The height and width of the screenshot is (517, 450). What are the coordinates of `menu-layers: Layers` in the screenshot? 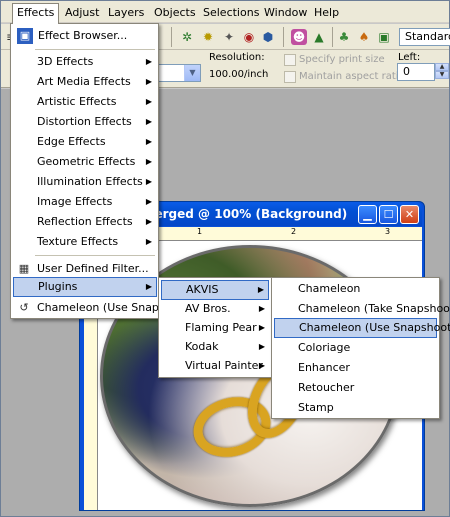 It's located at (126, 12).